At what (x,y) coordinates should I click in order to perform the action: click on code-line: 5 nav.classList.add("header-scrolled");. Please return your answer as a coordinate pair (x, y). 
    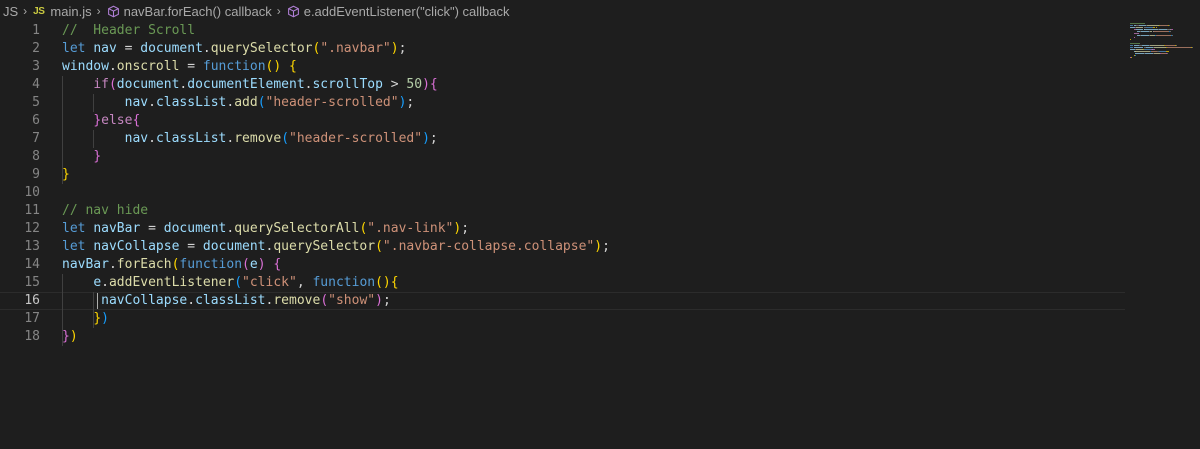
    Looking at the image, I should click on (562, 103).